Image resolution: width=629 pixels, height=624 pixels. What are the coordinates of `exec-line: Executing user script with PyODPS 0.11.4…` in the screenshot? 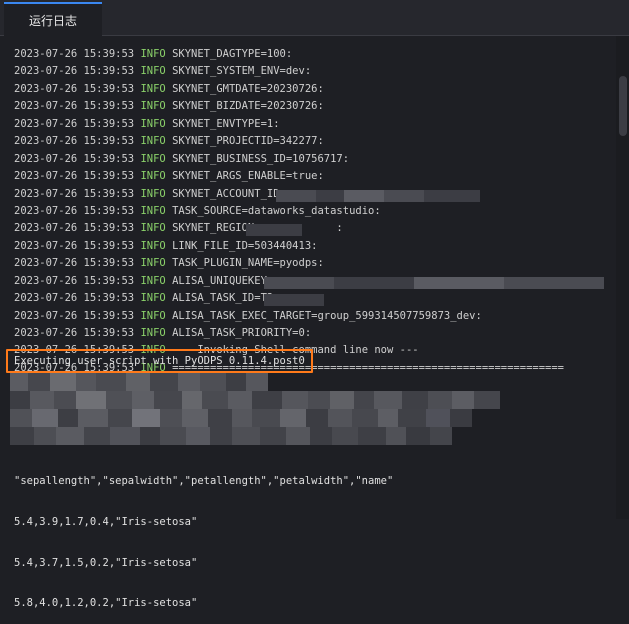 It's located at (159, 361).